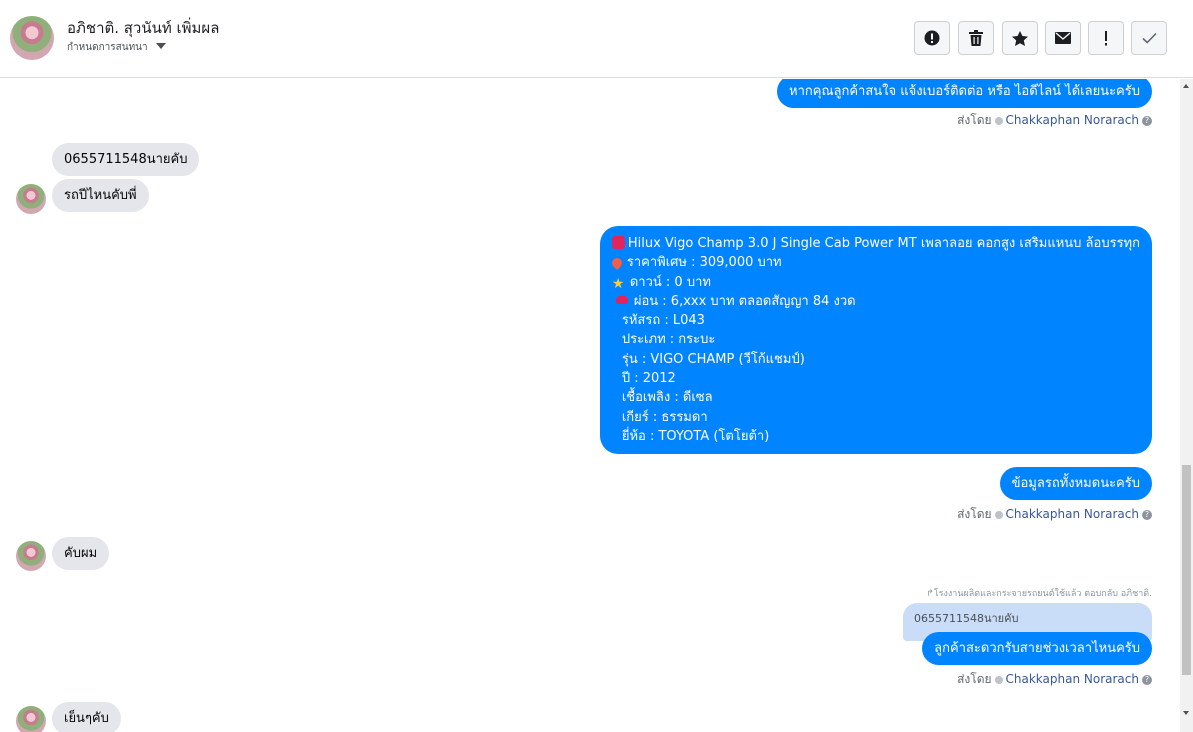  Describe the element at coordinates (876, 282) in the screenshot. I see `car-down-line: ★ ดาวน์ : 0 บาท` at that location.